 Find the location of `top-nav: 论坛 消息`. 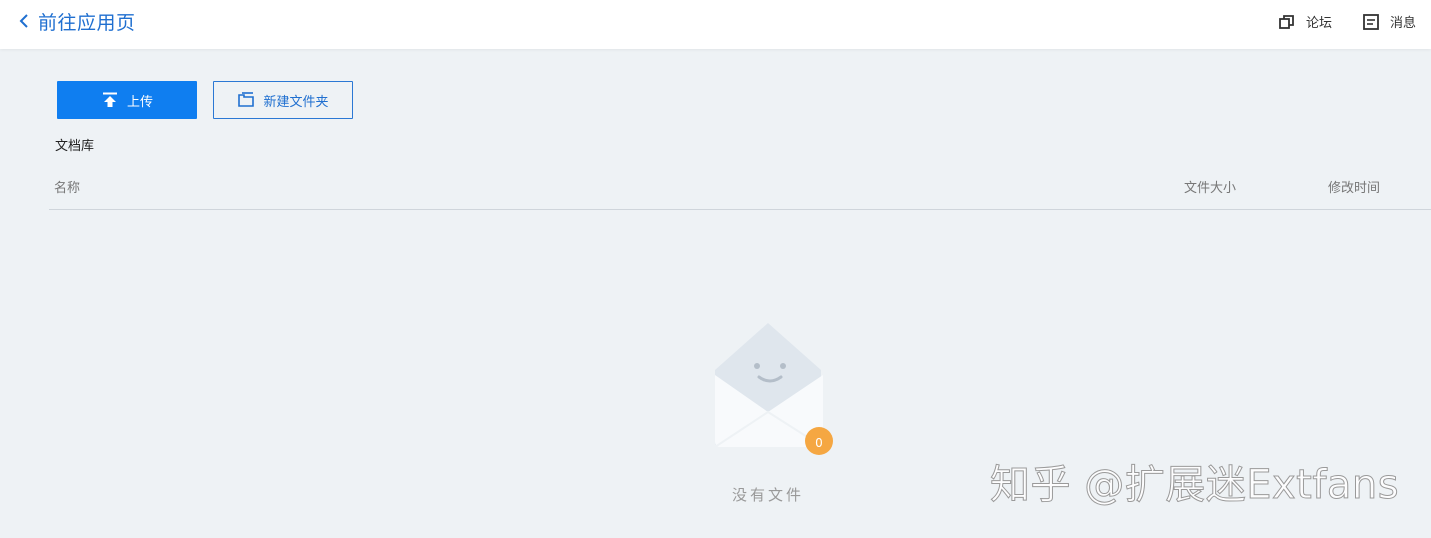

top-nav: 论坛 消息 is located at coordinates (1332, 21).